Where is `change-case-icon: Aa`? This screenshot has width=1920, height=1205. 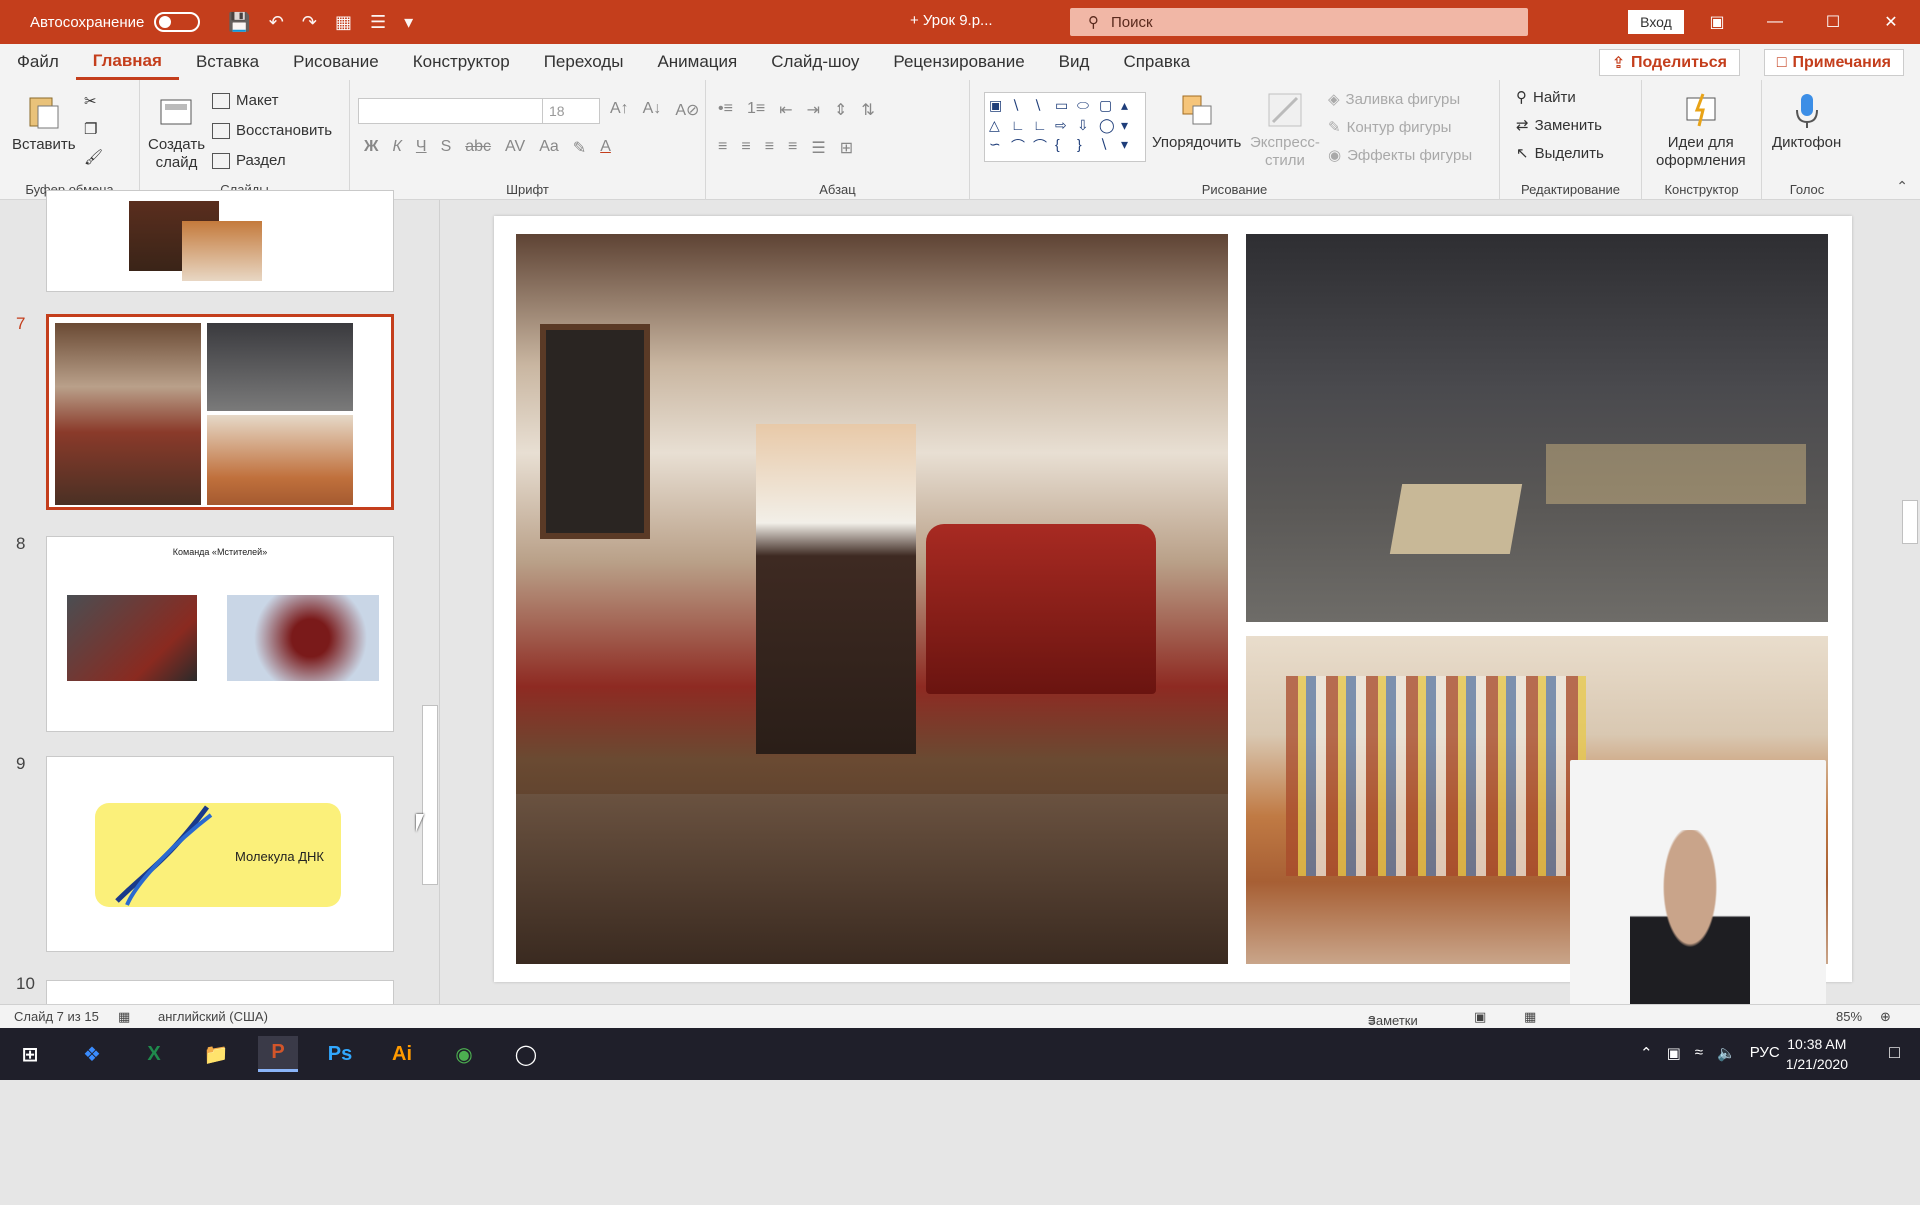
change-case-icon: Aa is located at coordinates (549, 148).